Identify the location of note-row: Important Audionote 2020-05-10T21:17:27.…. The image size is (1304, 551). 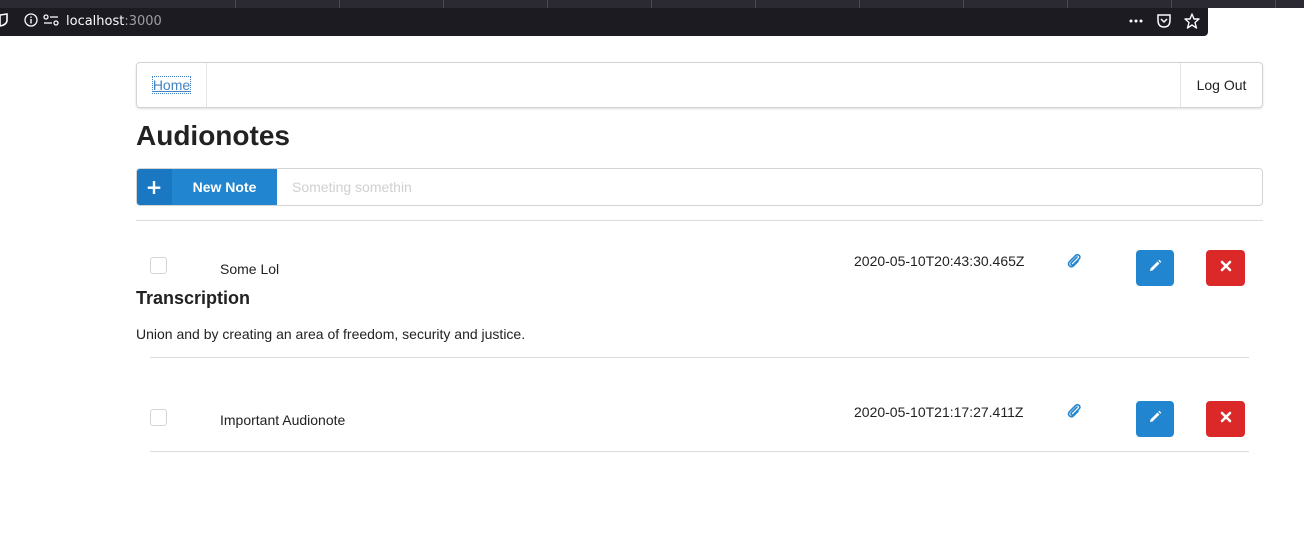
(699, 429).